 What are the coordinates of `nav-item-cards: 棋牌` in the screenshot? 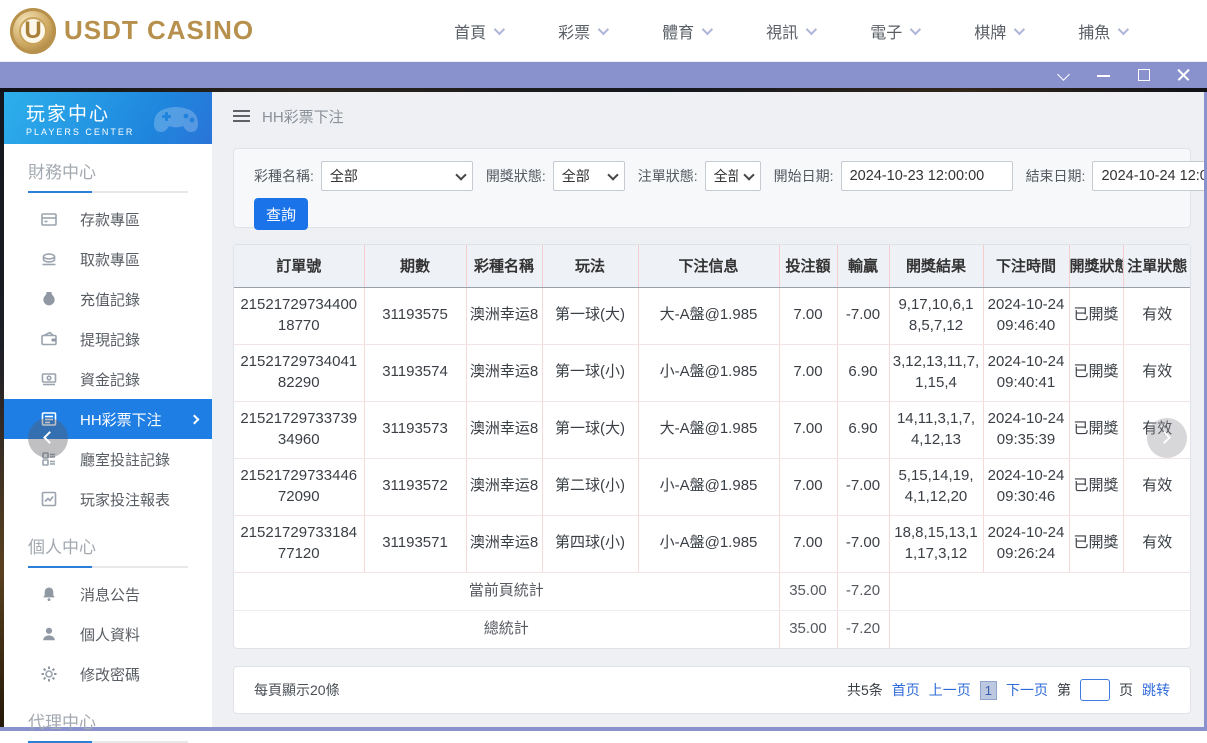 It's located at (1000, 31).